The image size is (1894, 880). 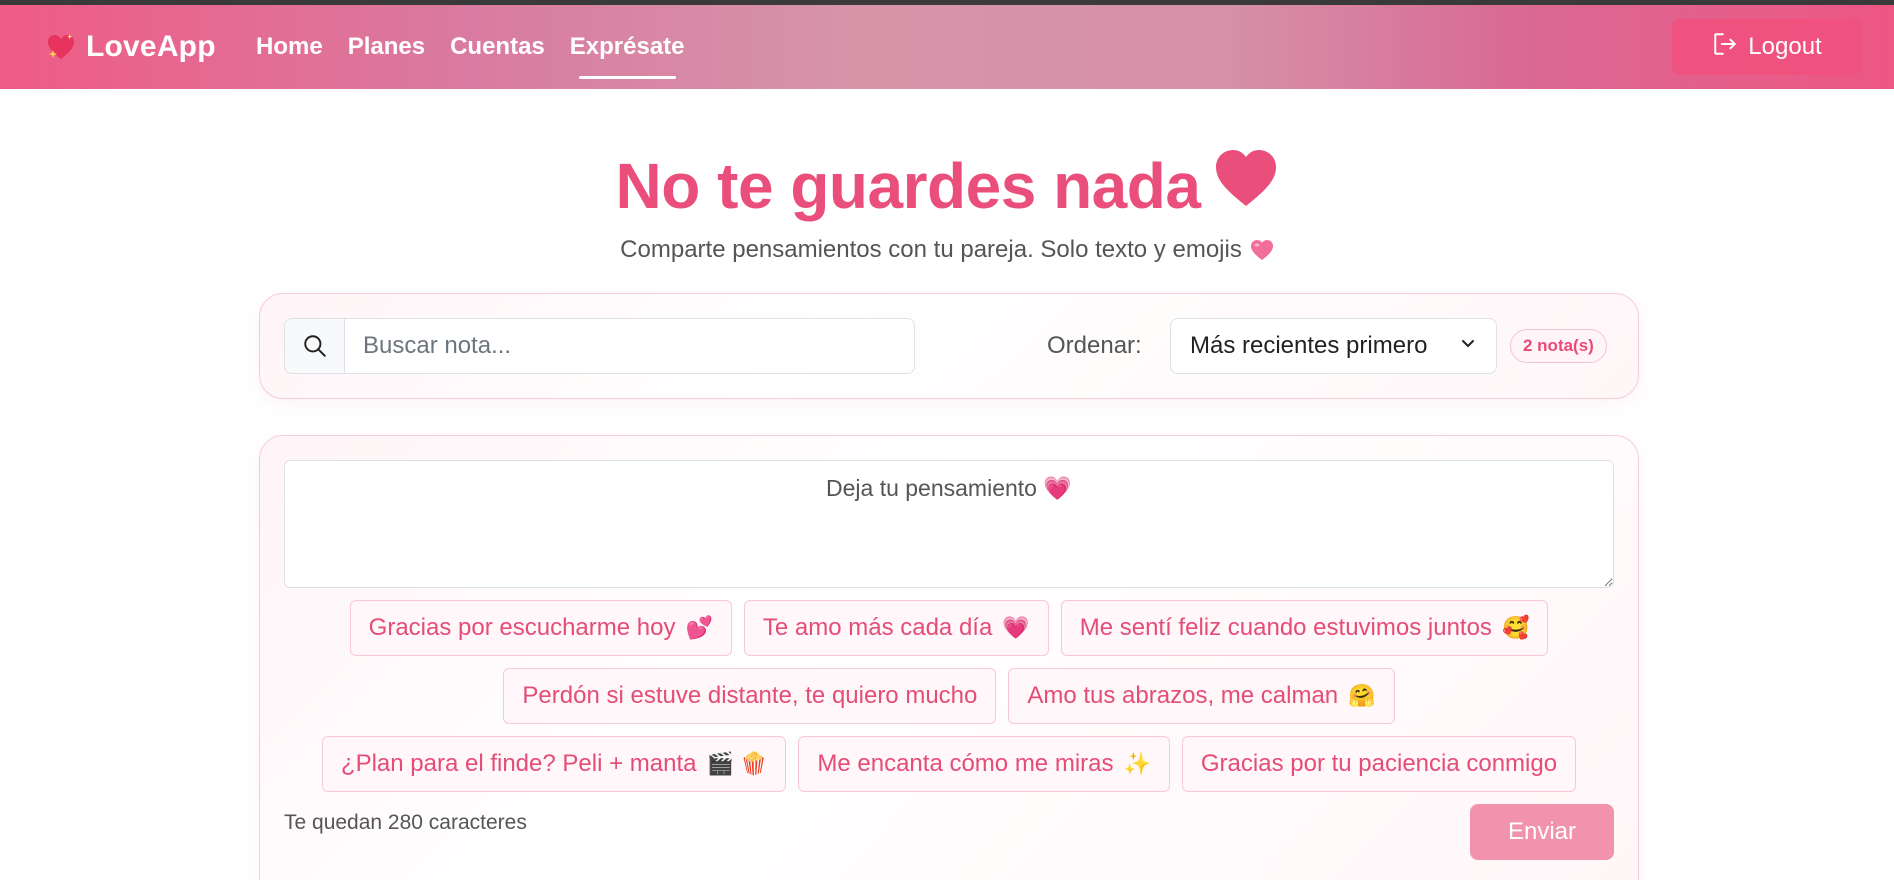 What do you see at coordinates (1183, 695) in the screenshot?
I see `suggestion-text: Amo tus abrazos, me calman` at bounding box center [1183, 695].